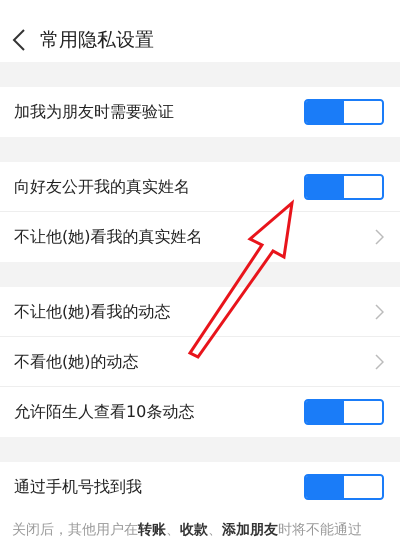 This screenshot has width=400, height=550. I want to click on setting-label: 不让他(她)看我的动态, so click(92, 311).